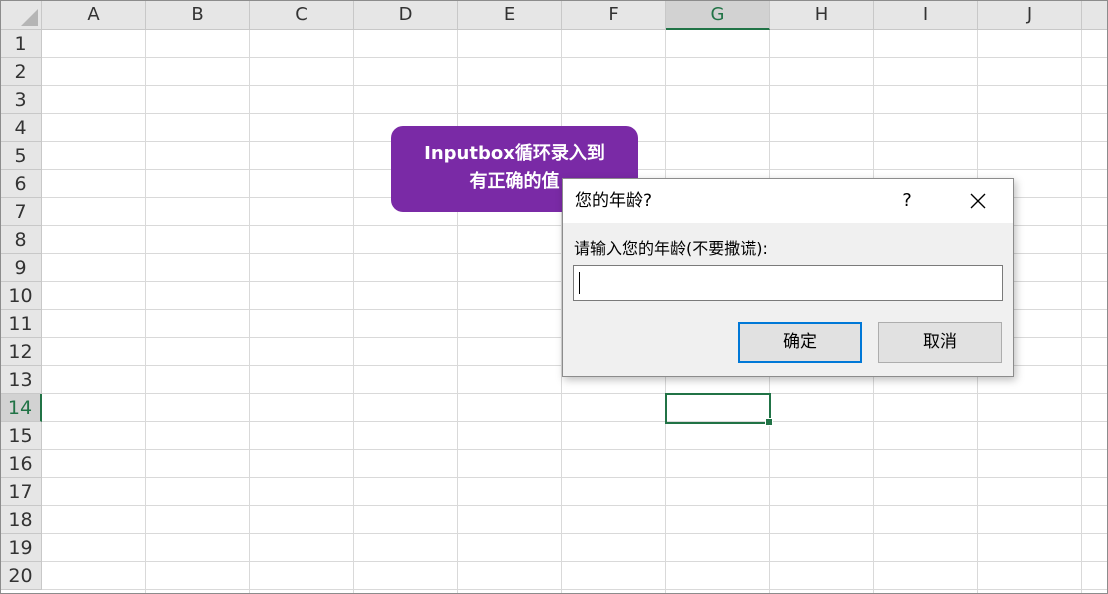 The height and width of the screenshot is (594, 1108). I want to click on close-icon, so click(978, 201).